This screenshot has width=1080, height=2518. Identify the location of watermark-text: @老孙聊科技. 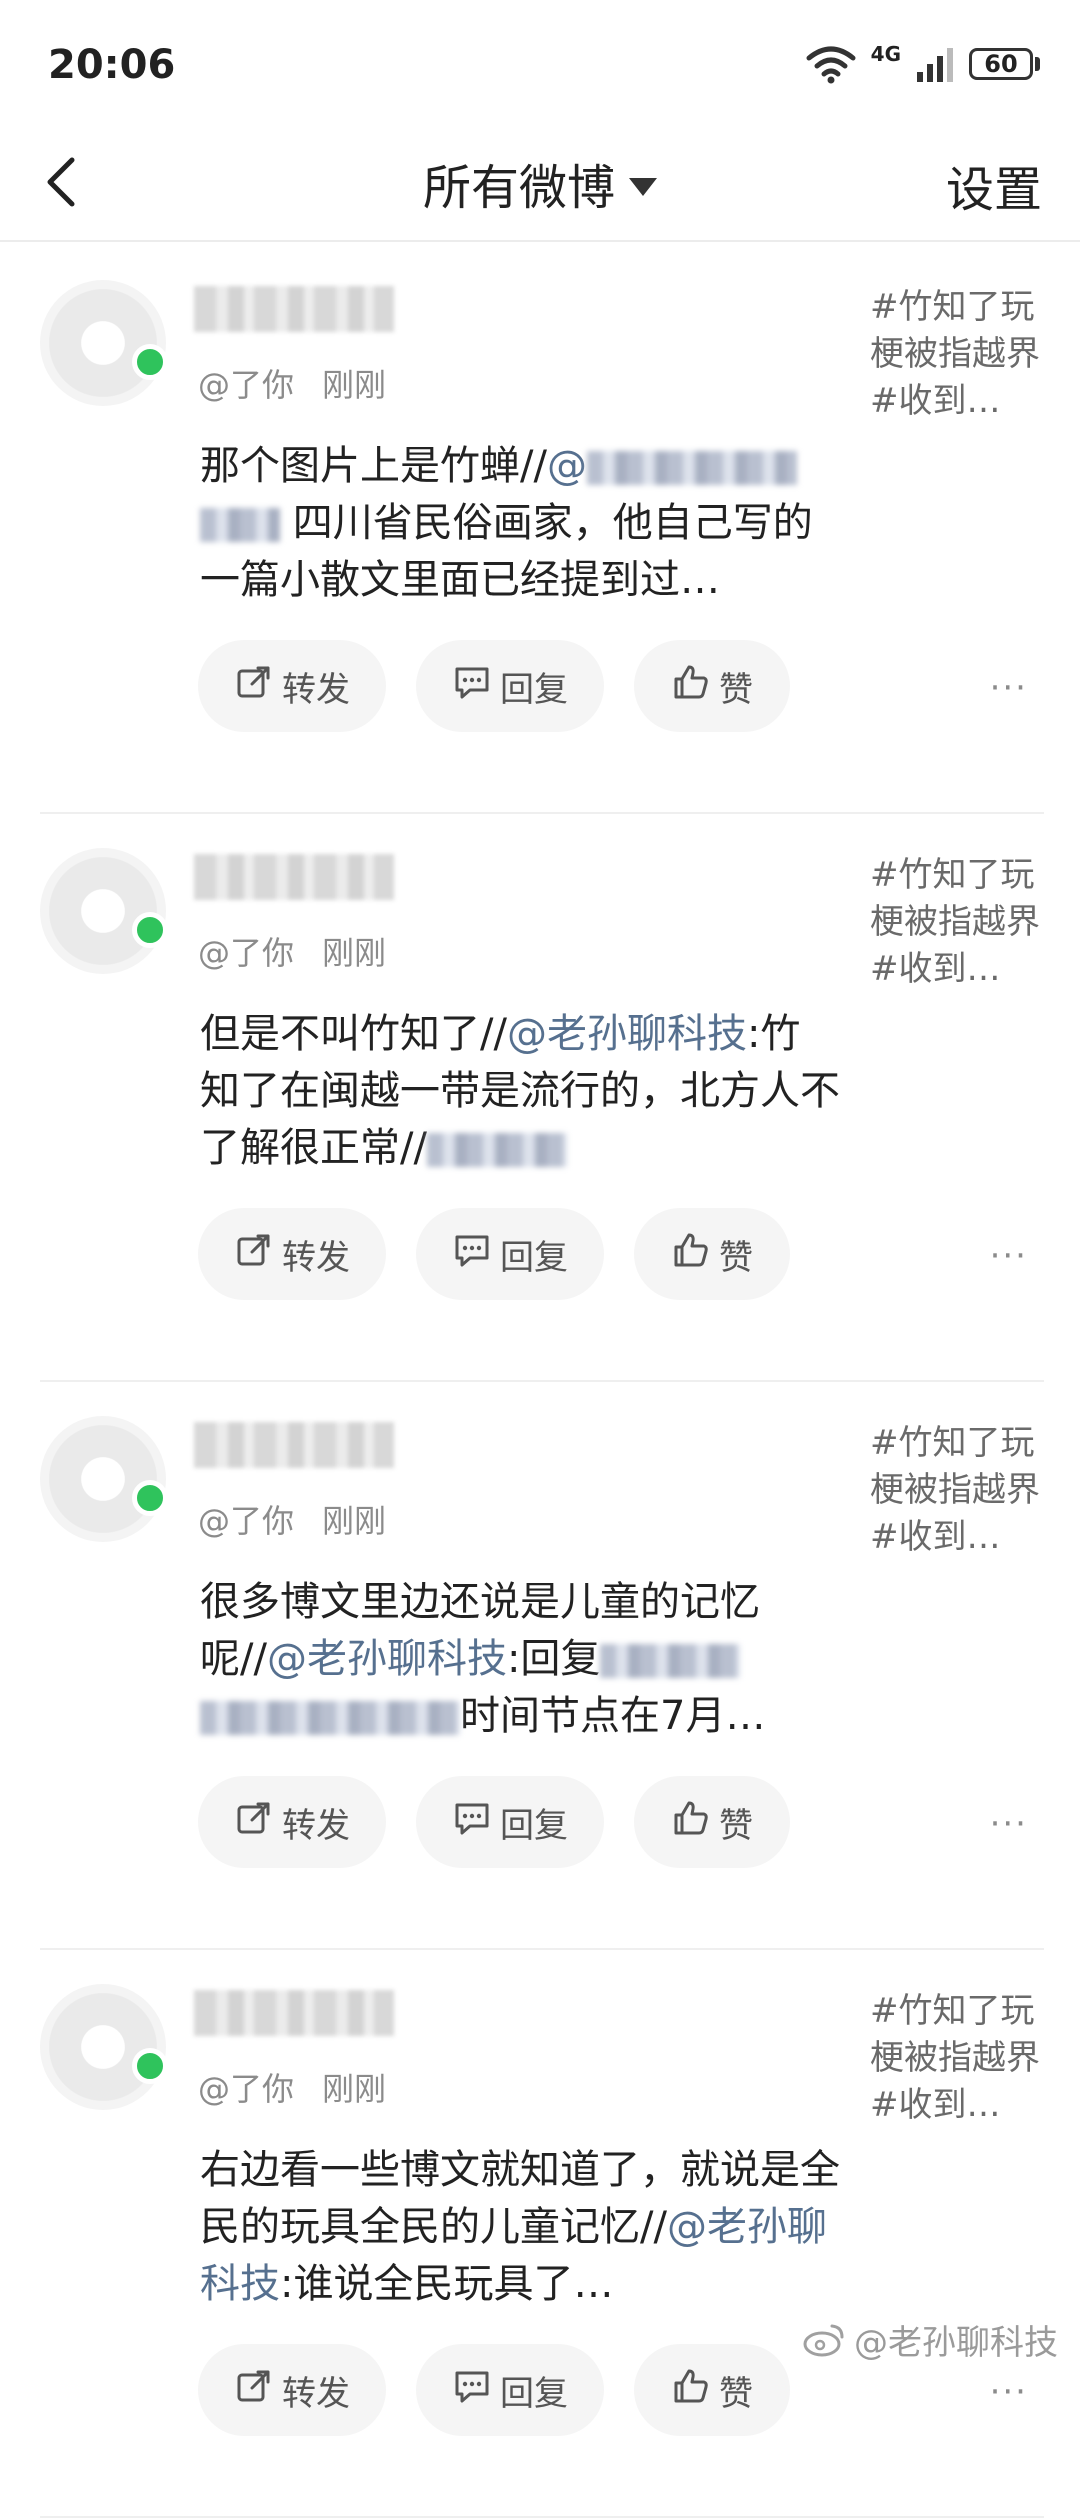
(956, 2343).